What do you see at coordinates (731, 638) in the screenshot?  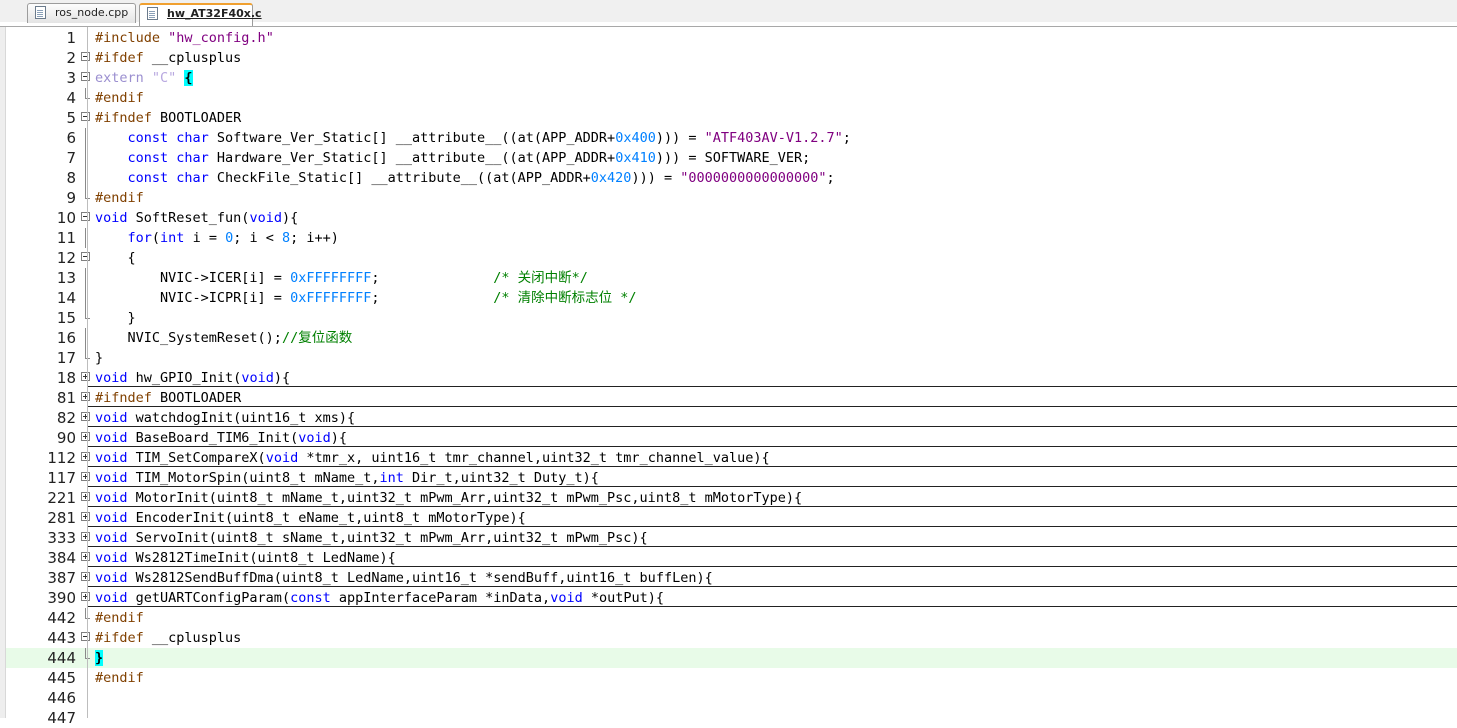 I see `code-line: 443 #ifdef __cplusplus` at bounding box center [731, 638].